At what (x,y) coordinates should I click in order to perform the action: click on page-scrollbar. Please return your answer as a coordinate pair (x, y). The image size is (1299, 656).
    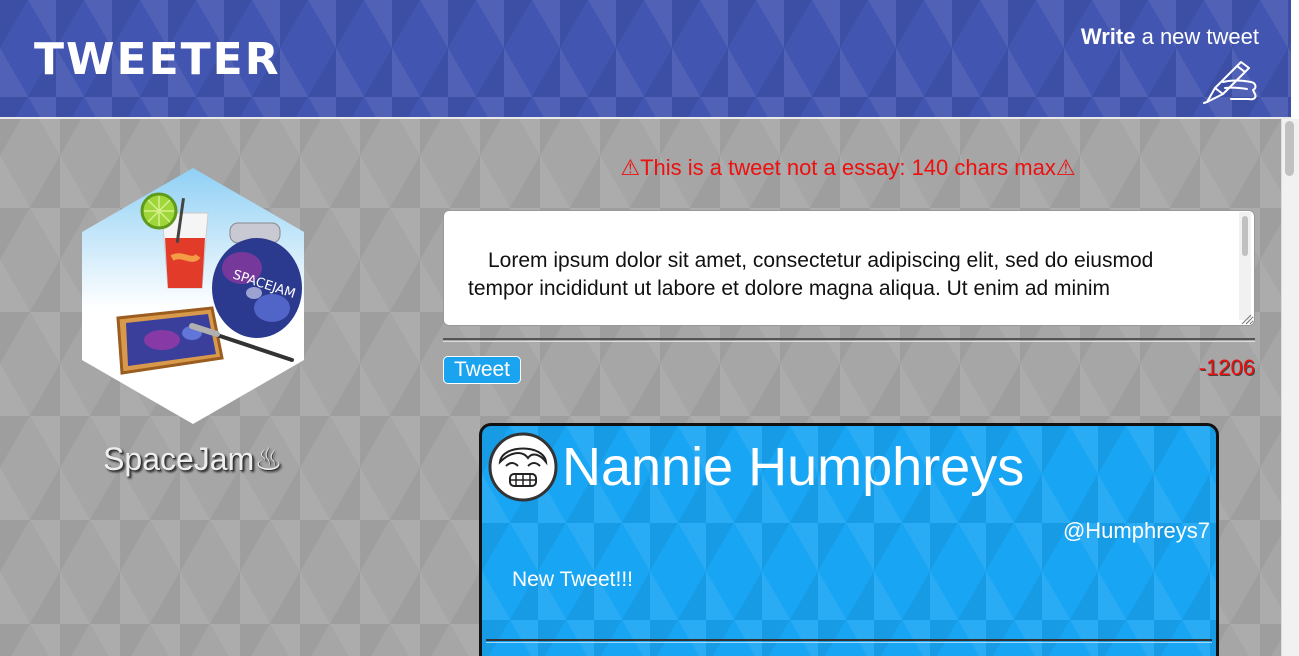
    Looking at the image, I should click on (1290, 387).